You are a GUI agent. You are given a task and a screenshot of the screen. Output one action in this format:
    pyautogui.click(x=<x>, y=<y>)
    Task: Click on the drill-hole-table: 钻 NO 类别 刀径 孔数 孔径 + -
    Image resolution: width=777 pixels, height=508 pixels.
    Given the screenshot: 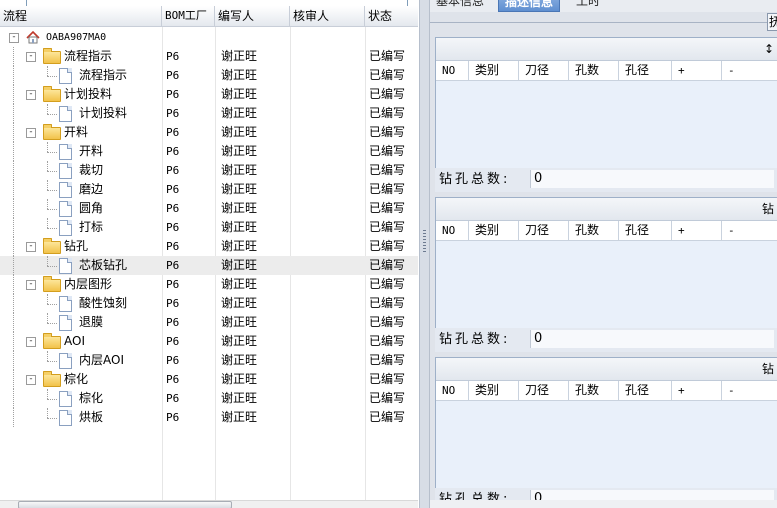 What is the action you would take?
    pyautogui.click(x=606, y=268)
    